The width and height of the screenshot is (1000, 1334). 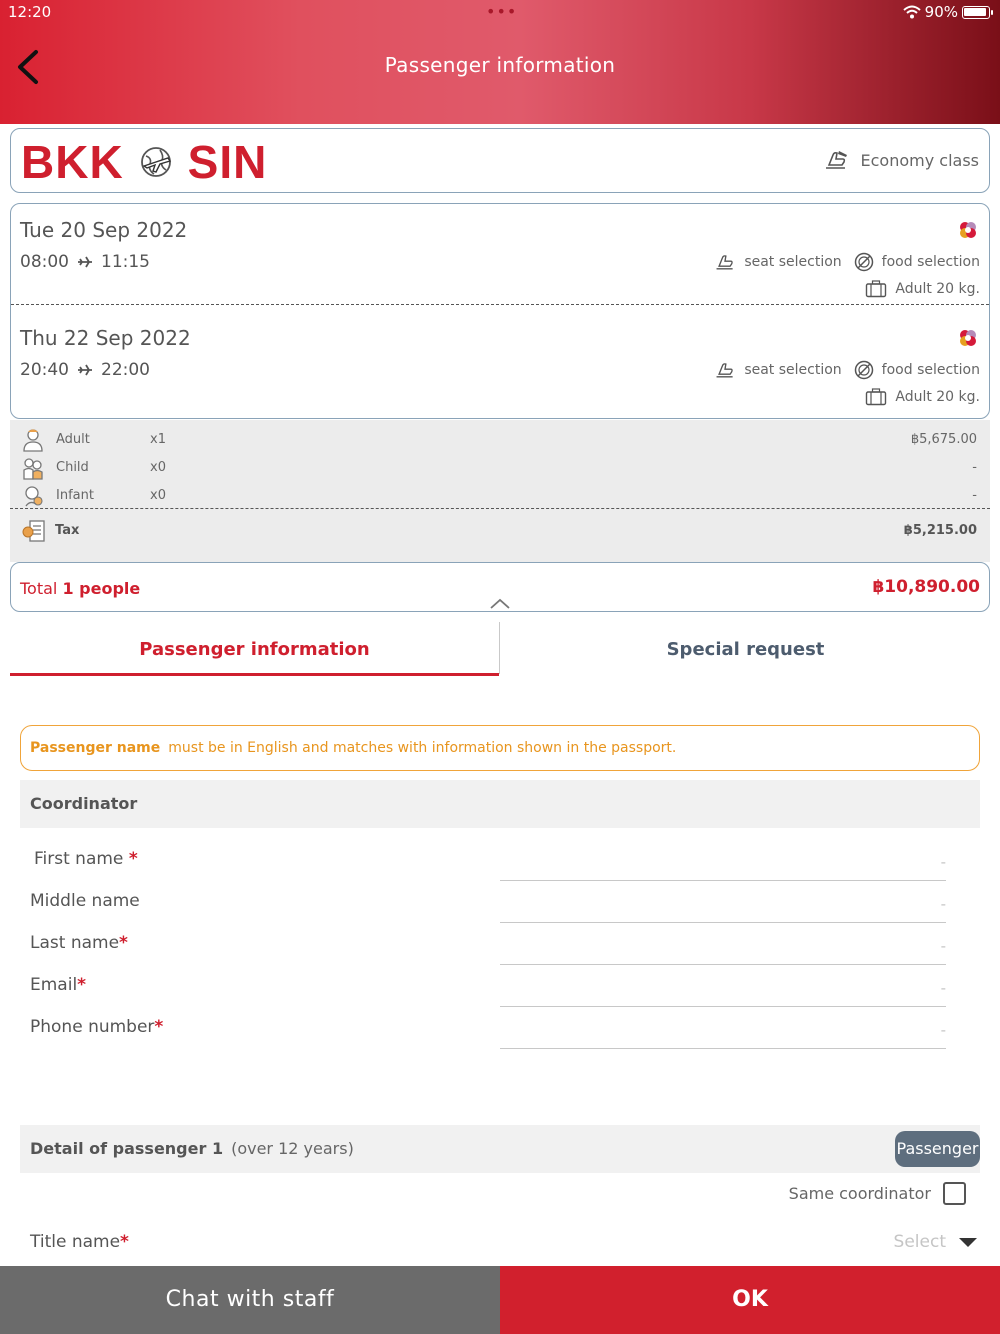 I want to click on select-placeholder: Select, so click(x=919, y=1242).